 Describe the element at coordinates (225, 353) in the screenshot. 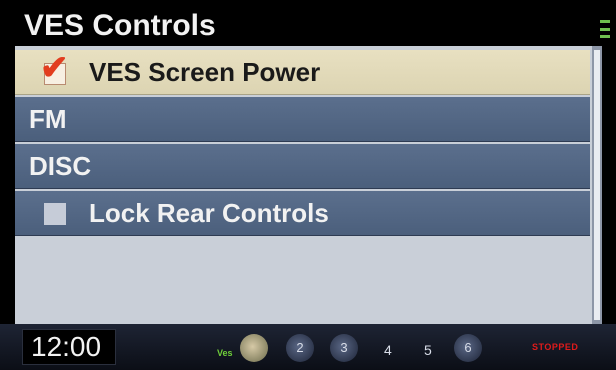

I see `ves-icon: Ves` at that location.